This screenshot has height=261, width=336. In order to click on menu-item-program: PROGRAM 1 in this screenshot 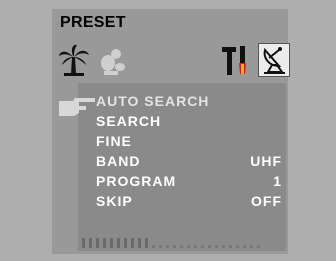, I will do `click(189, 181)`.